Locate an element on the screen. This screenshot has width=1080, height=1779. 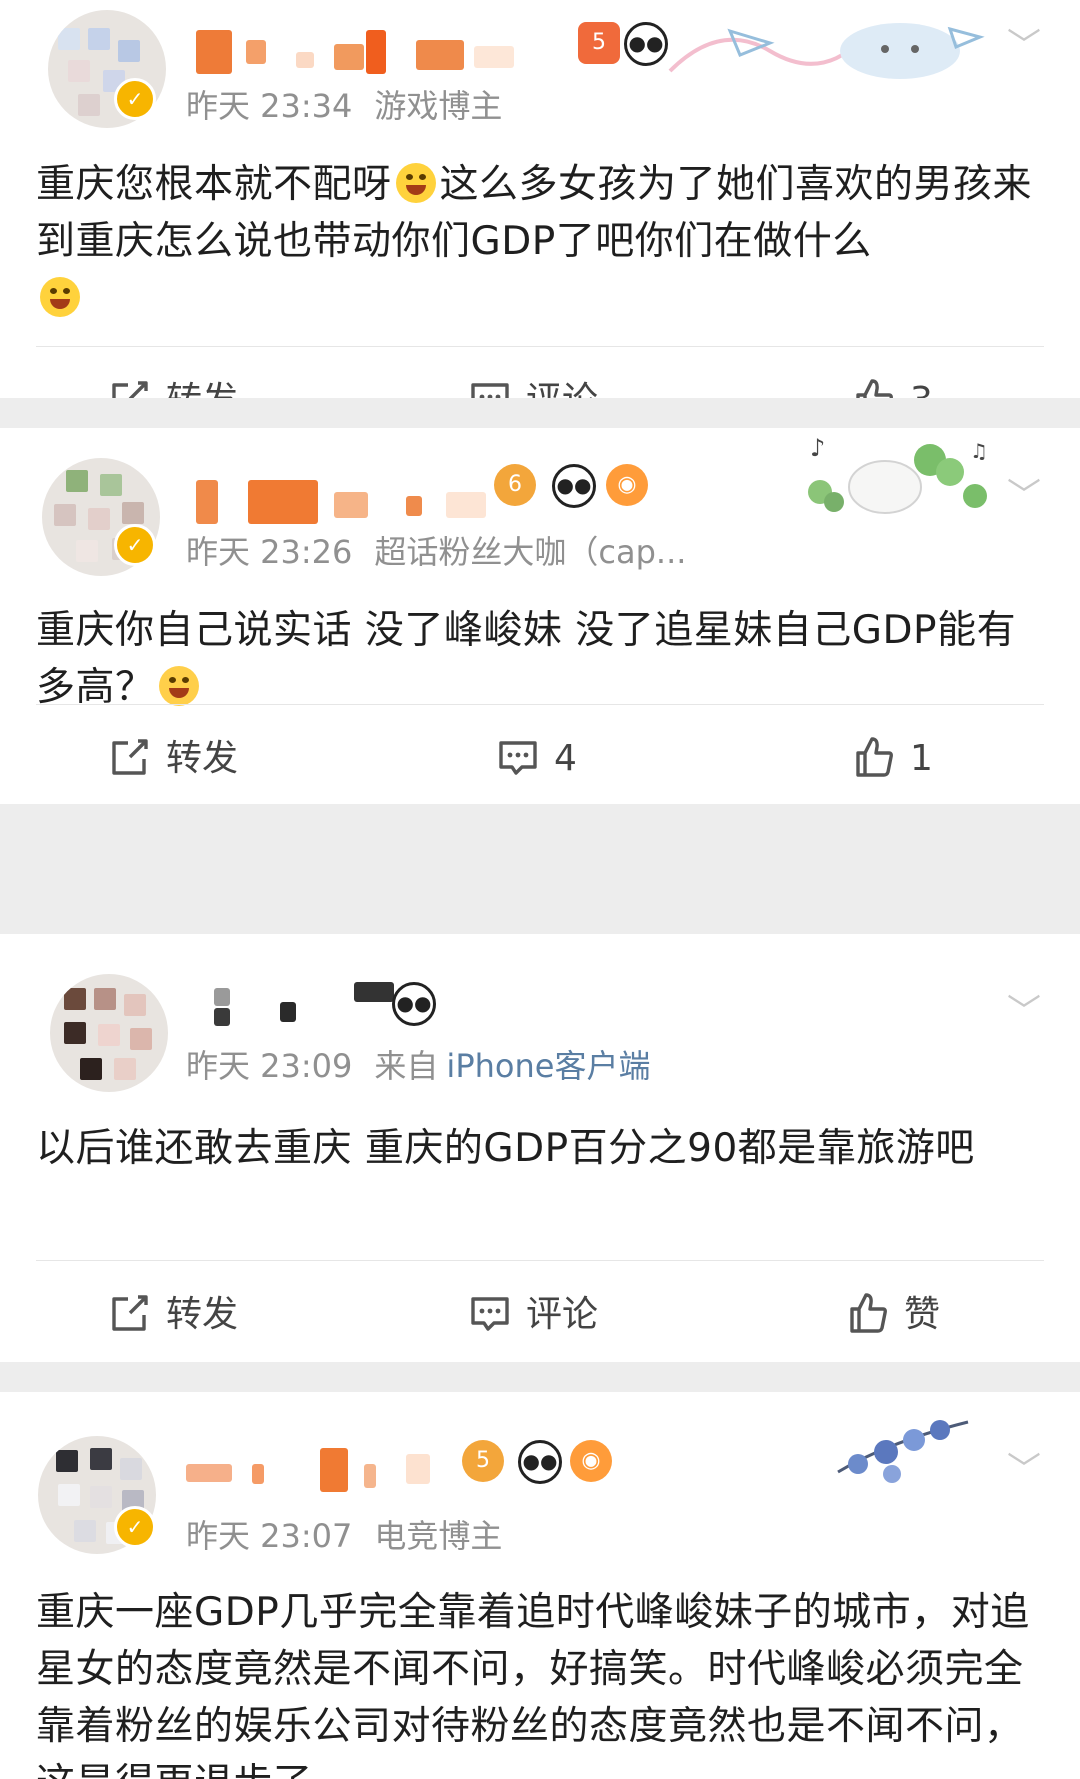
like-button: 赞 is located at coordinates (893, 1315).